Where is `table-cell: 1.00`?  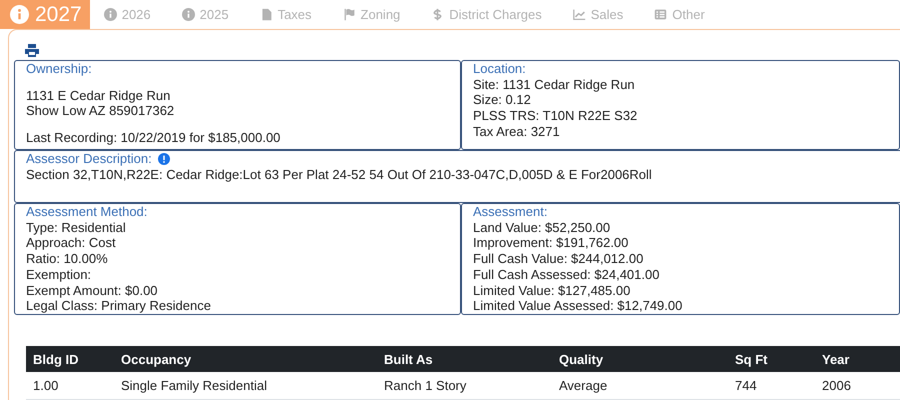
table-cell: 1.00 is located at coordinates (70, 386).